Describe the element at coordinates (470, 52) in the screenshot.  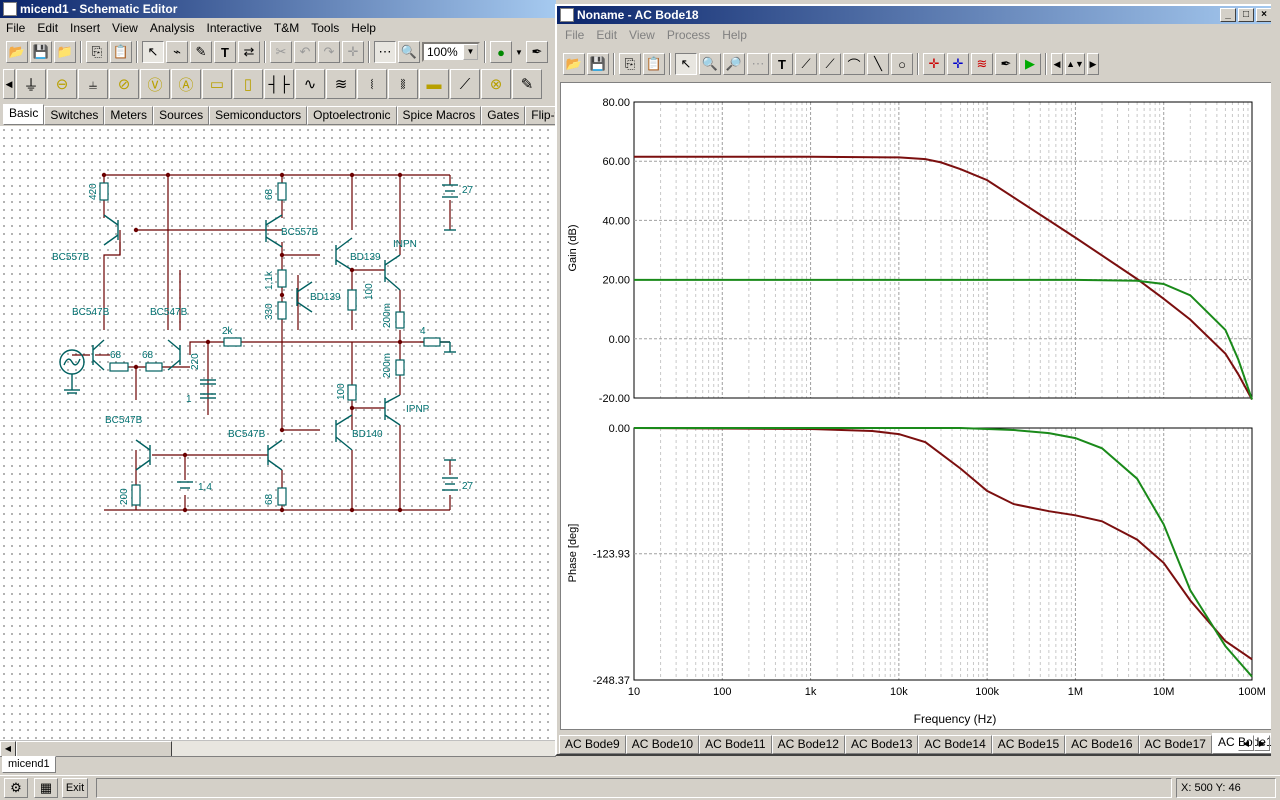
I see `chevron-down-icon: ▼` at that location.